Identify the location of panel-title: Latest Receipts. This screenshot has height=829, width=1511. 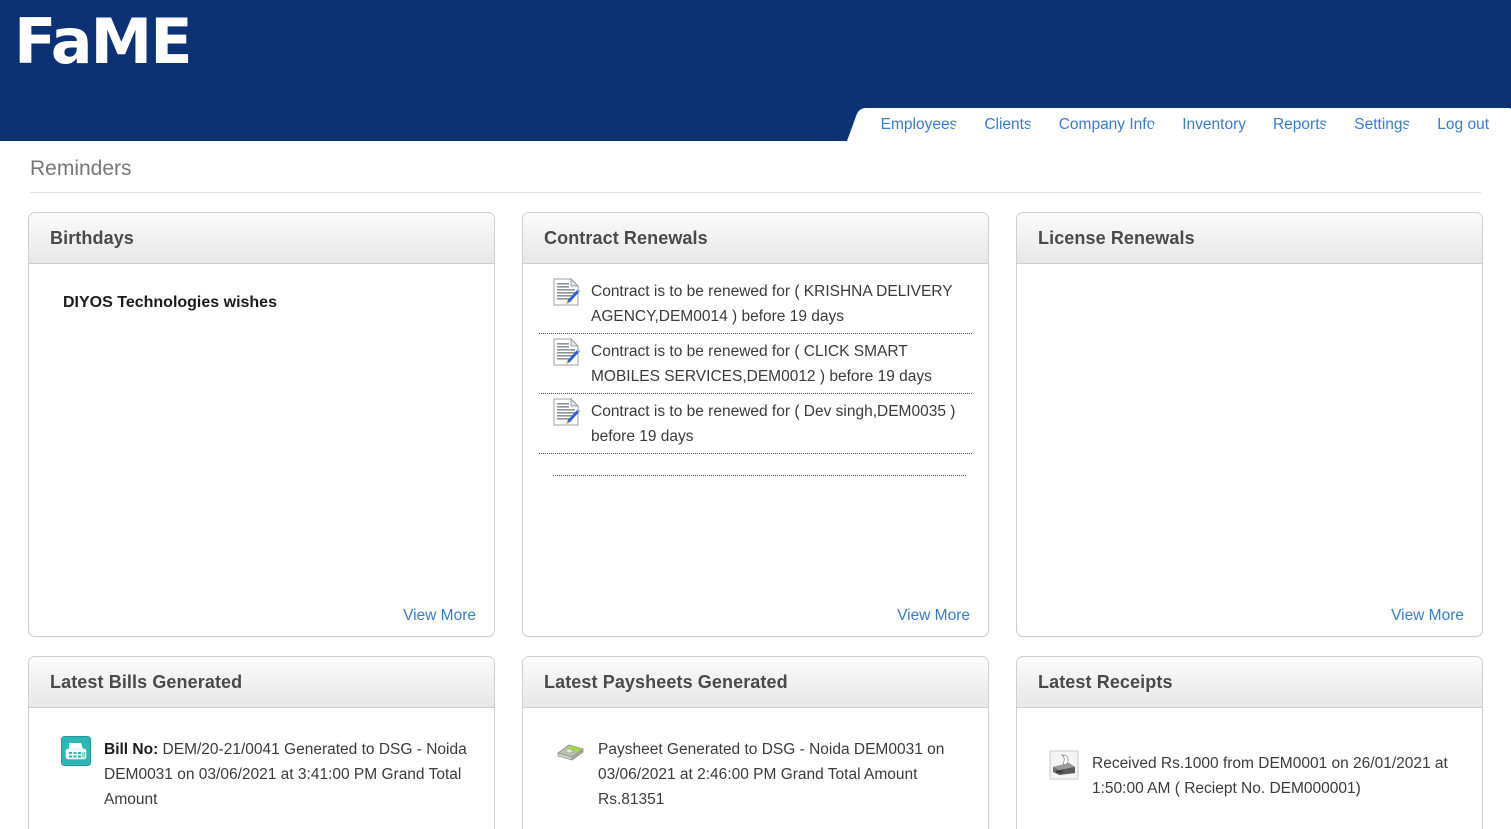
(1105, 681).